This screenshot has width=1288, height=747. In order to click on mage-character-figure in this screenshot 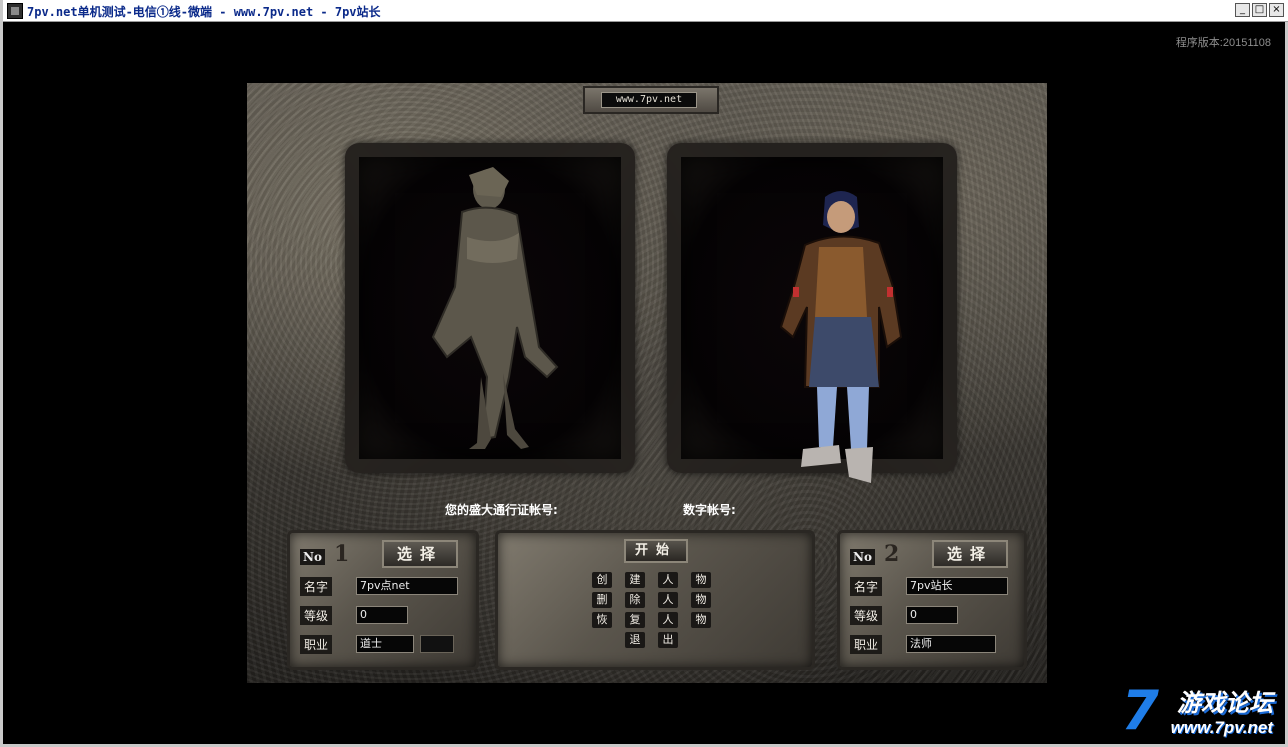, I will do `click(845, 337)`.